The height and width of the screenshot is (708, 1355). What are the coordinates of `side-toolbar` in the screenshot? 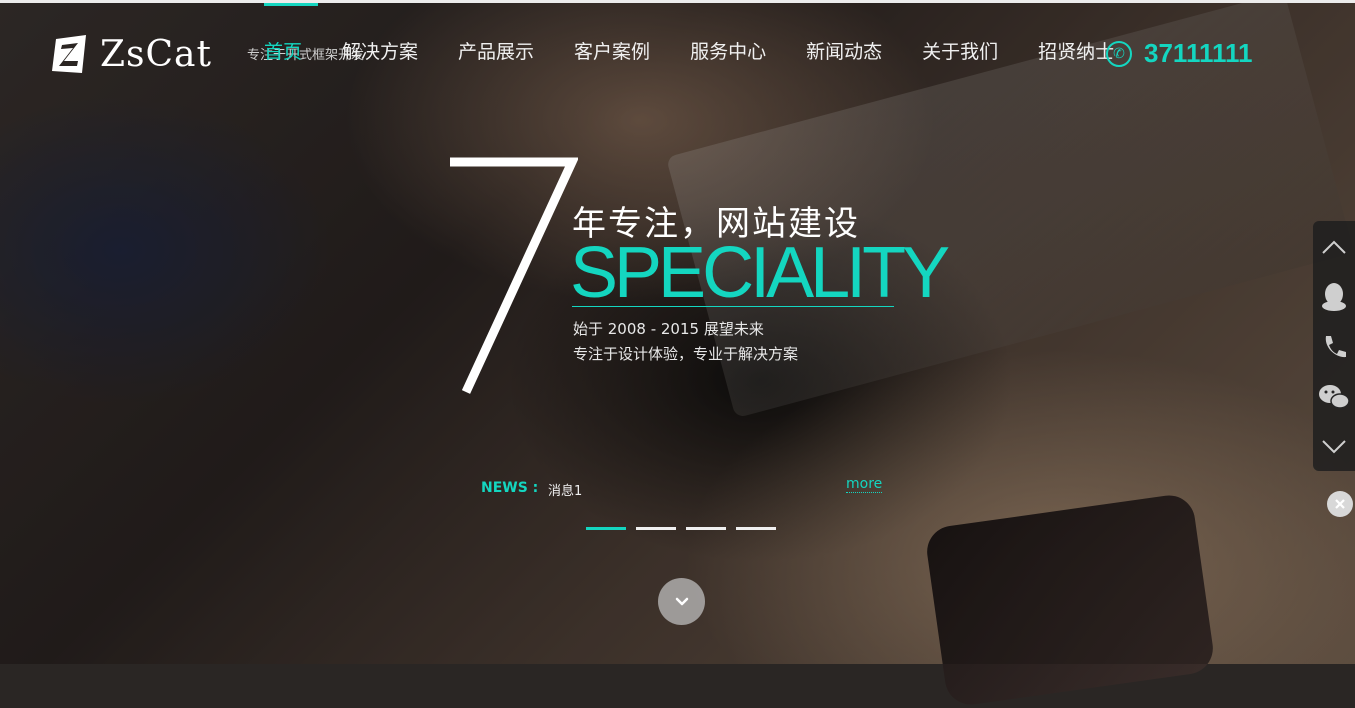 It's located at (1334, 346).